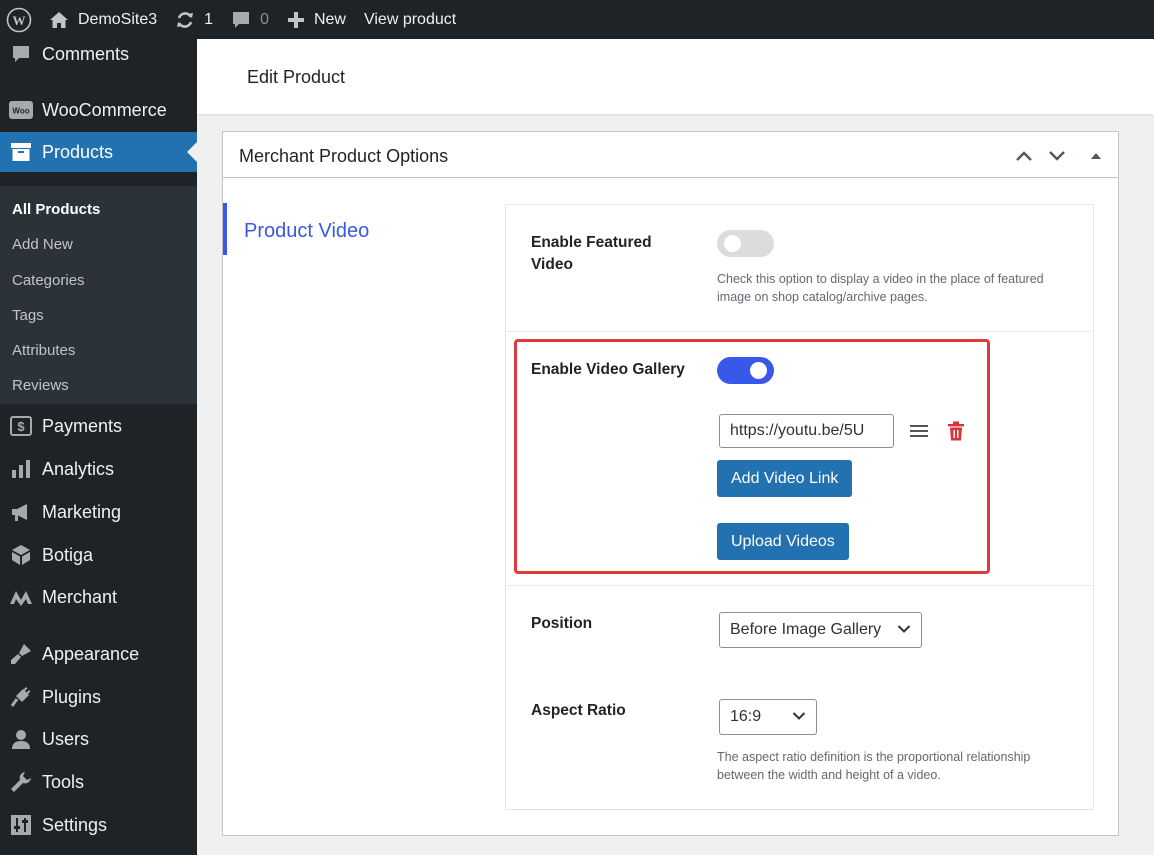  Describe the element at coordinates (344, 156) in the screenshot. I see `metabox-title: Merchant Product Options` at that location.